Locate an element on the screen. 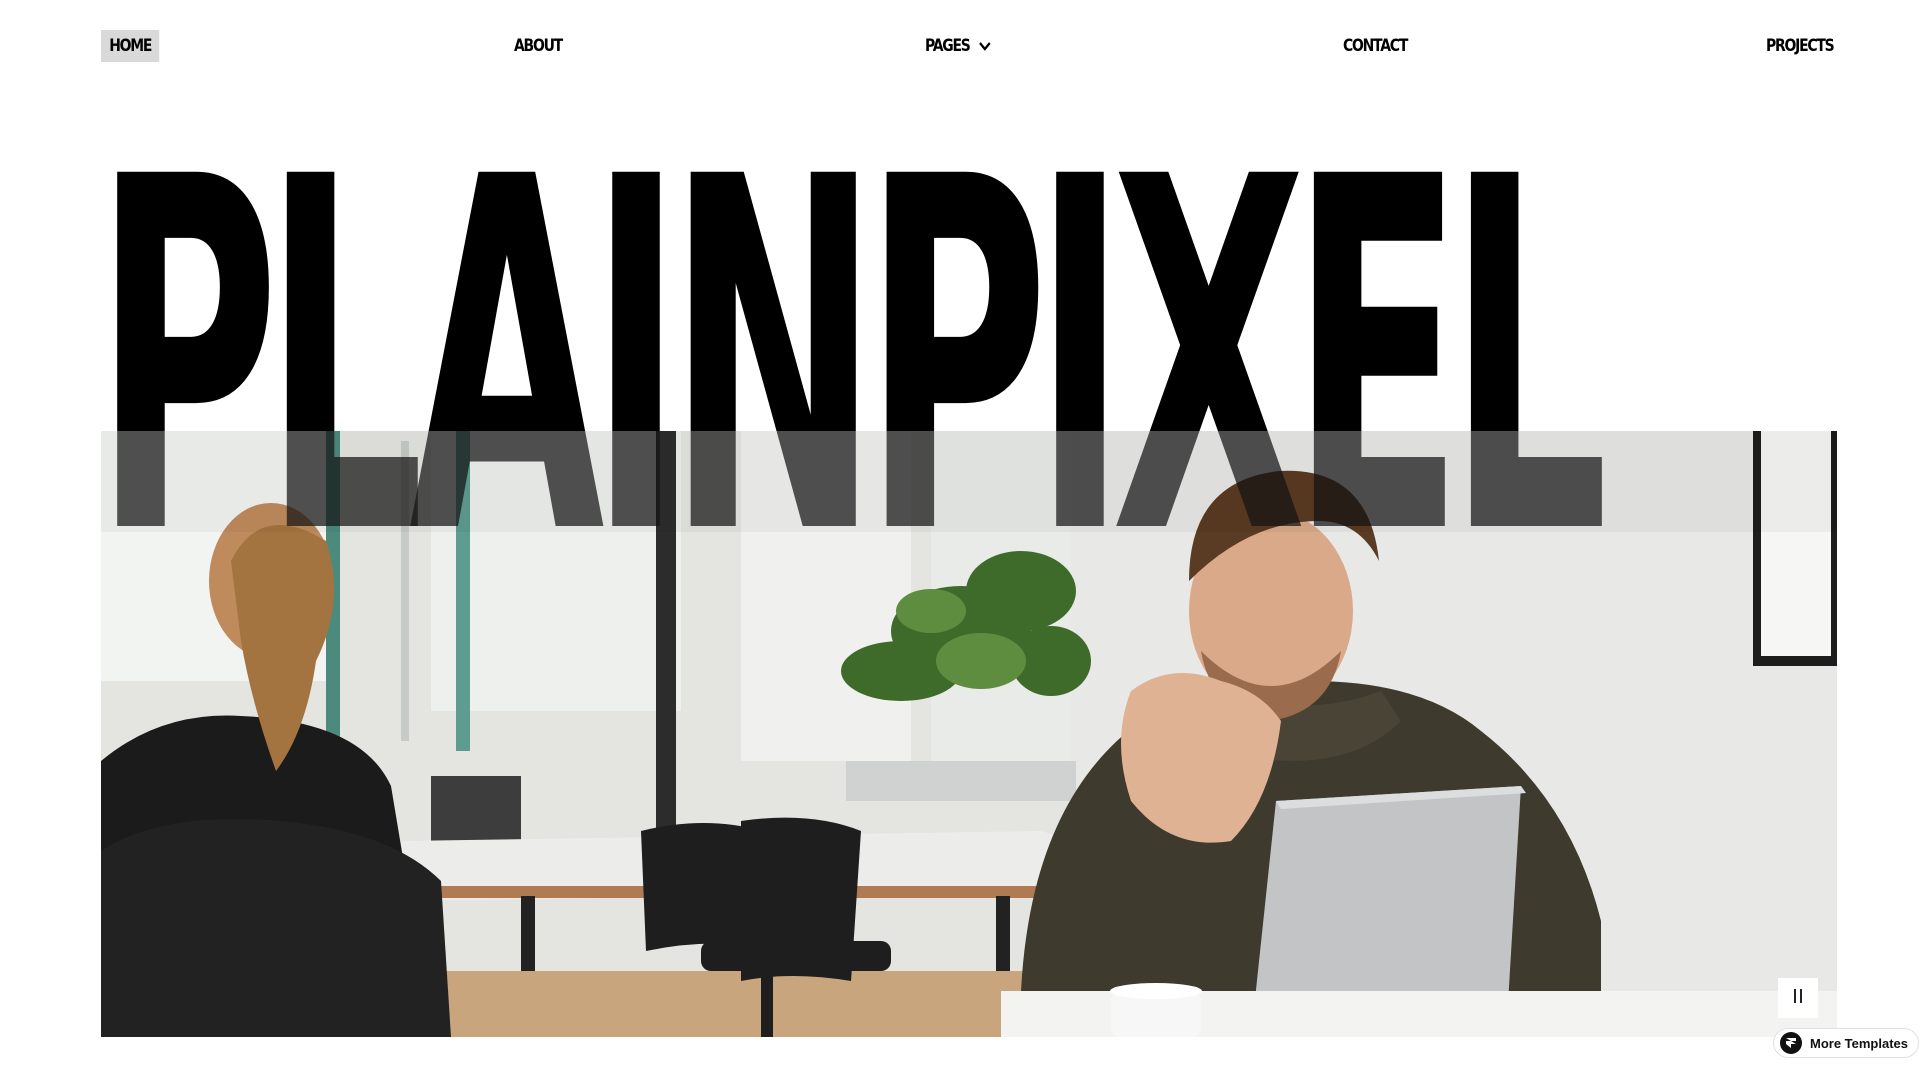 The image size is (1920, 1080). pause-button is located at coordinates (1798, 998).